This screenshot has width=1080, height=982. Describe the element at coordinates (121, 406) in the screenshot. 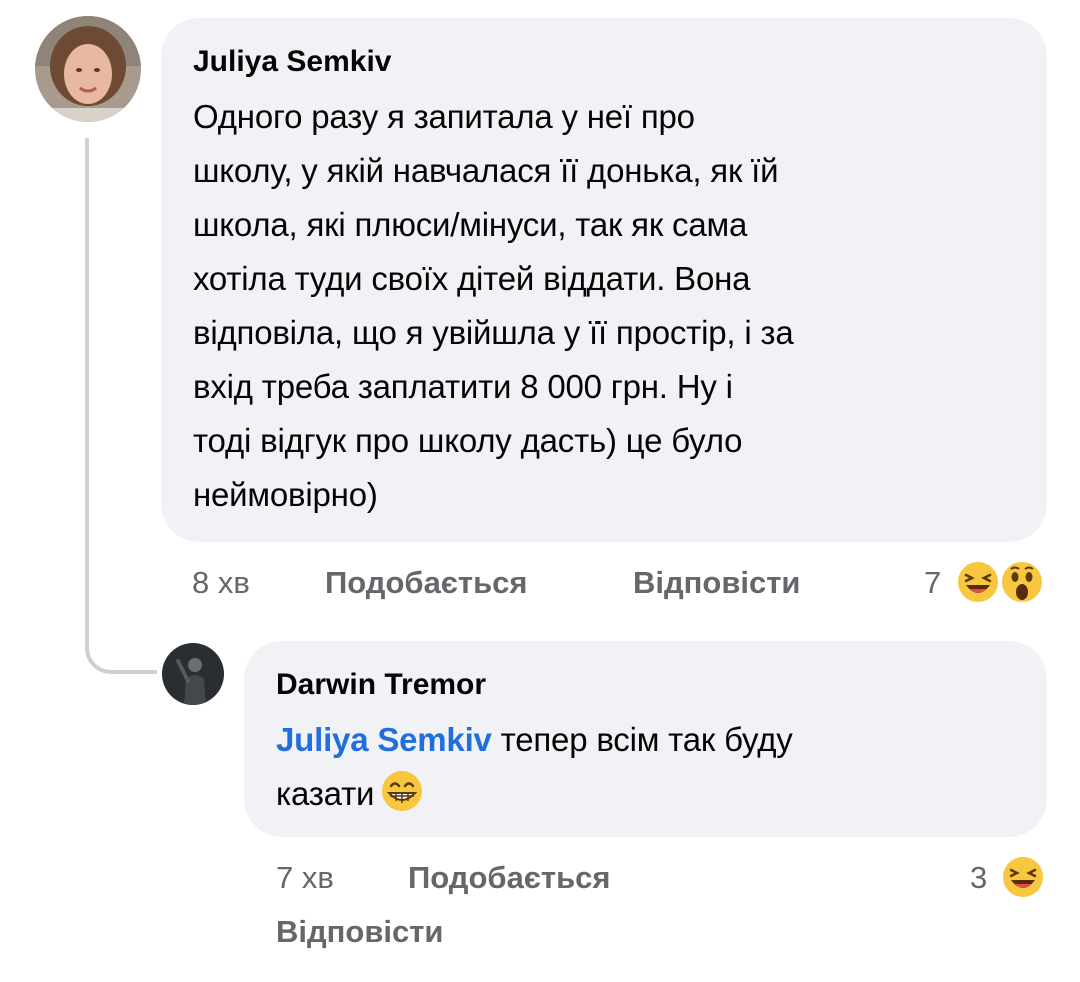

I see `reply-thread-connector` at that location.